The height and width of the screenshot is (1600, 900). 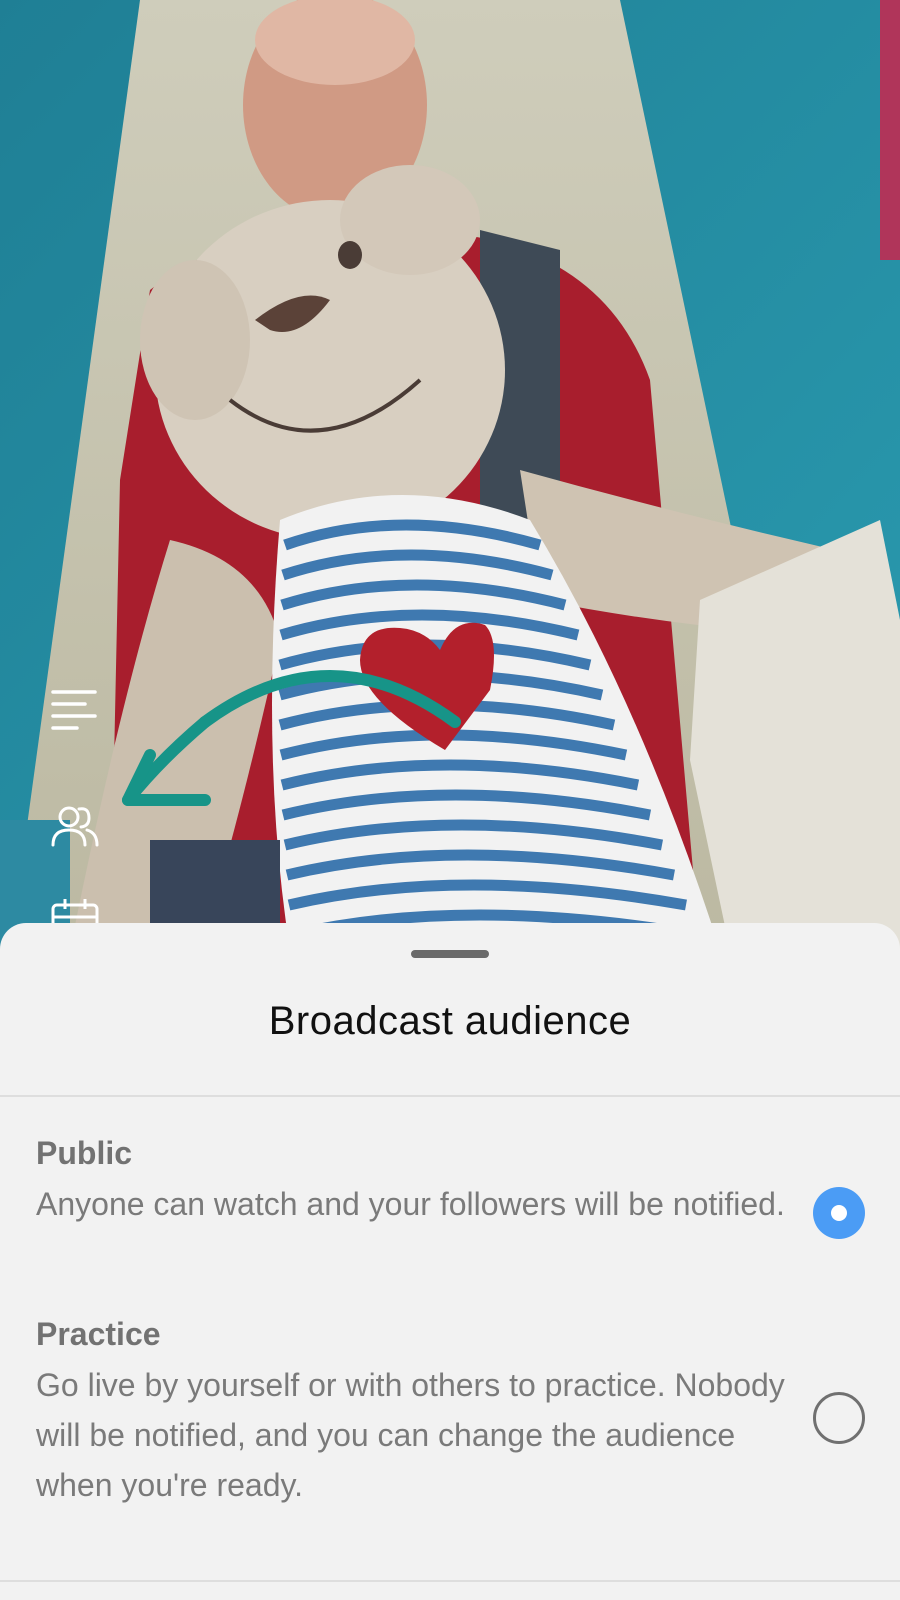 I want to click on calendar-icon, so click(x=75, y=909).